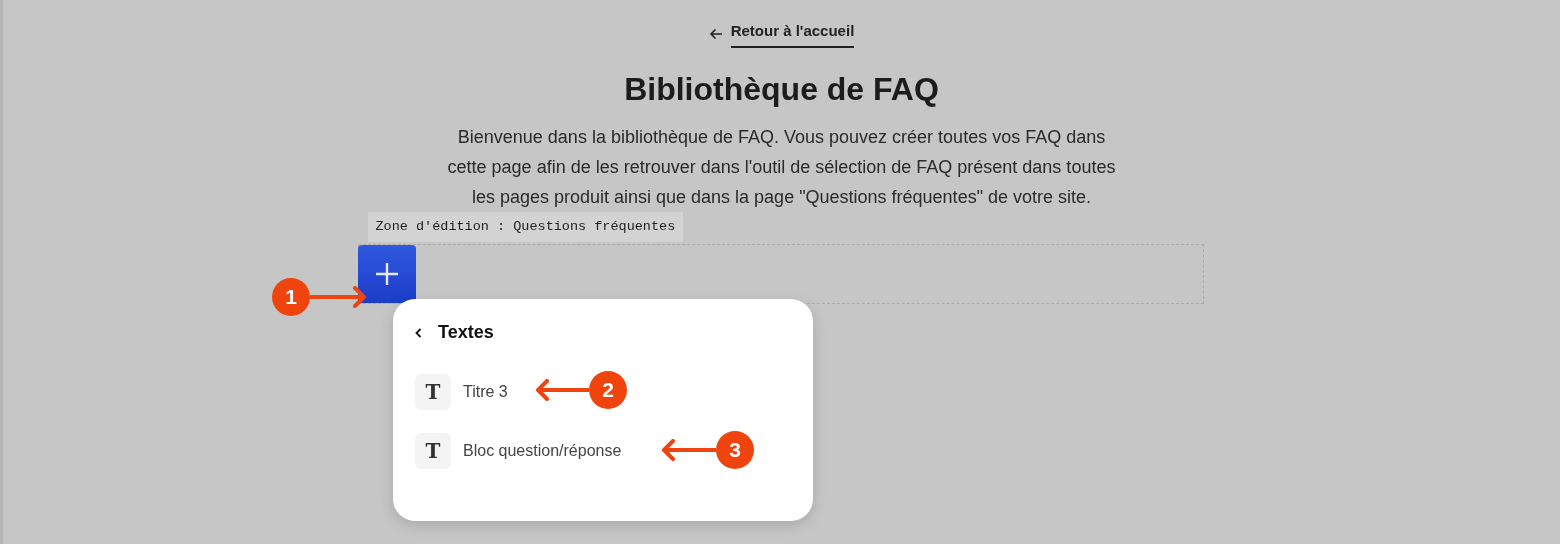 Image resolution: width=1560 pixels, height=544 pixels. Describe the element at coordinates (291, 297) in the screenshot. I see `step-number: 1` at that location.